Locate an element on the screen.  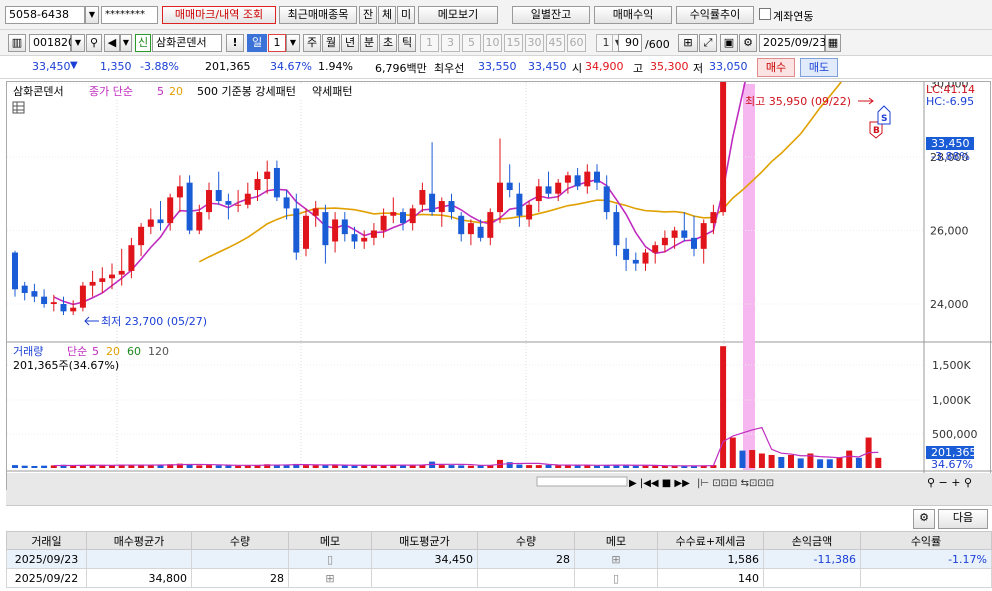
zoom-tools-icon: |⊢ ⊡⊡⊡ ⇆⊡⊡⊡ is located at coordinates (735, 483).